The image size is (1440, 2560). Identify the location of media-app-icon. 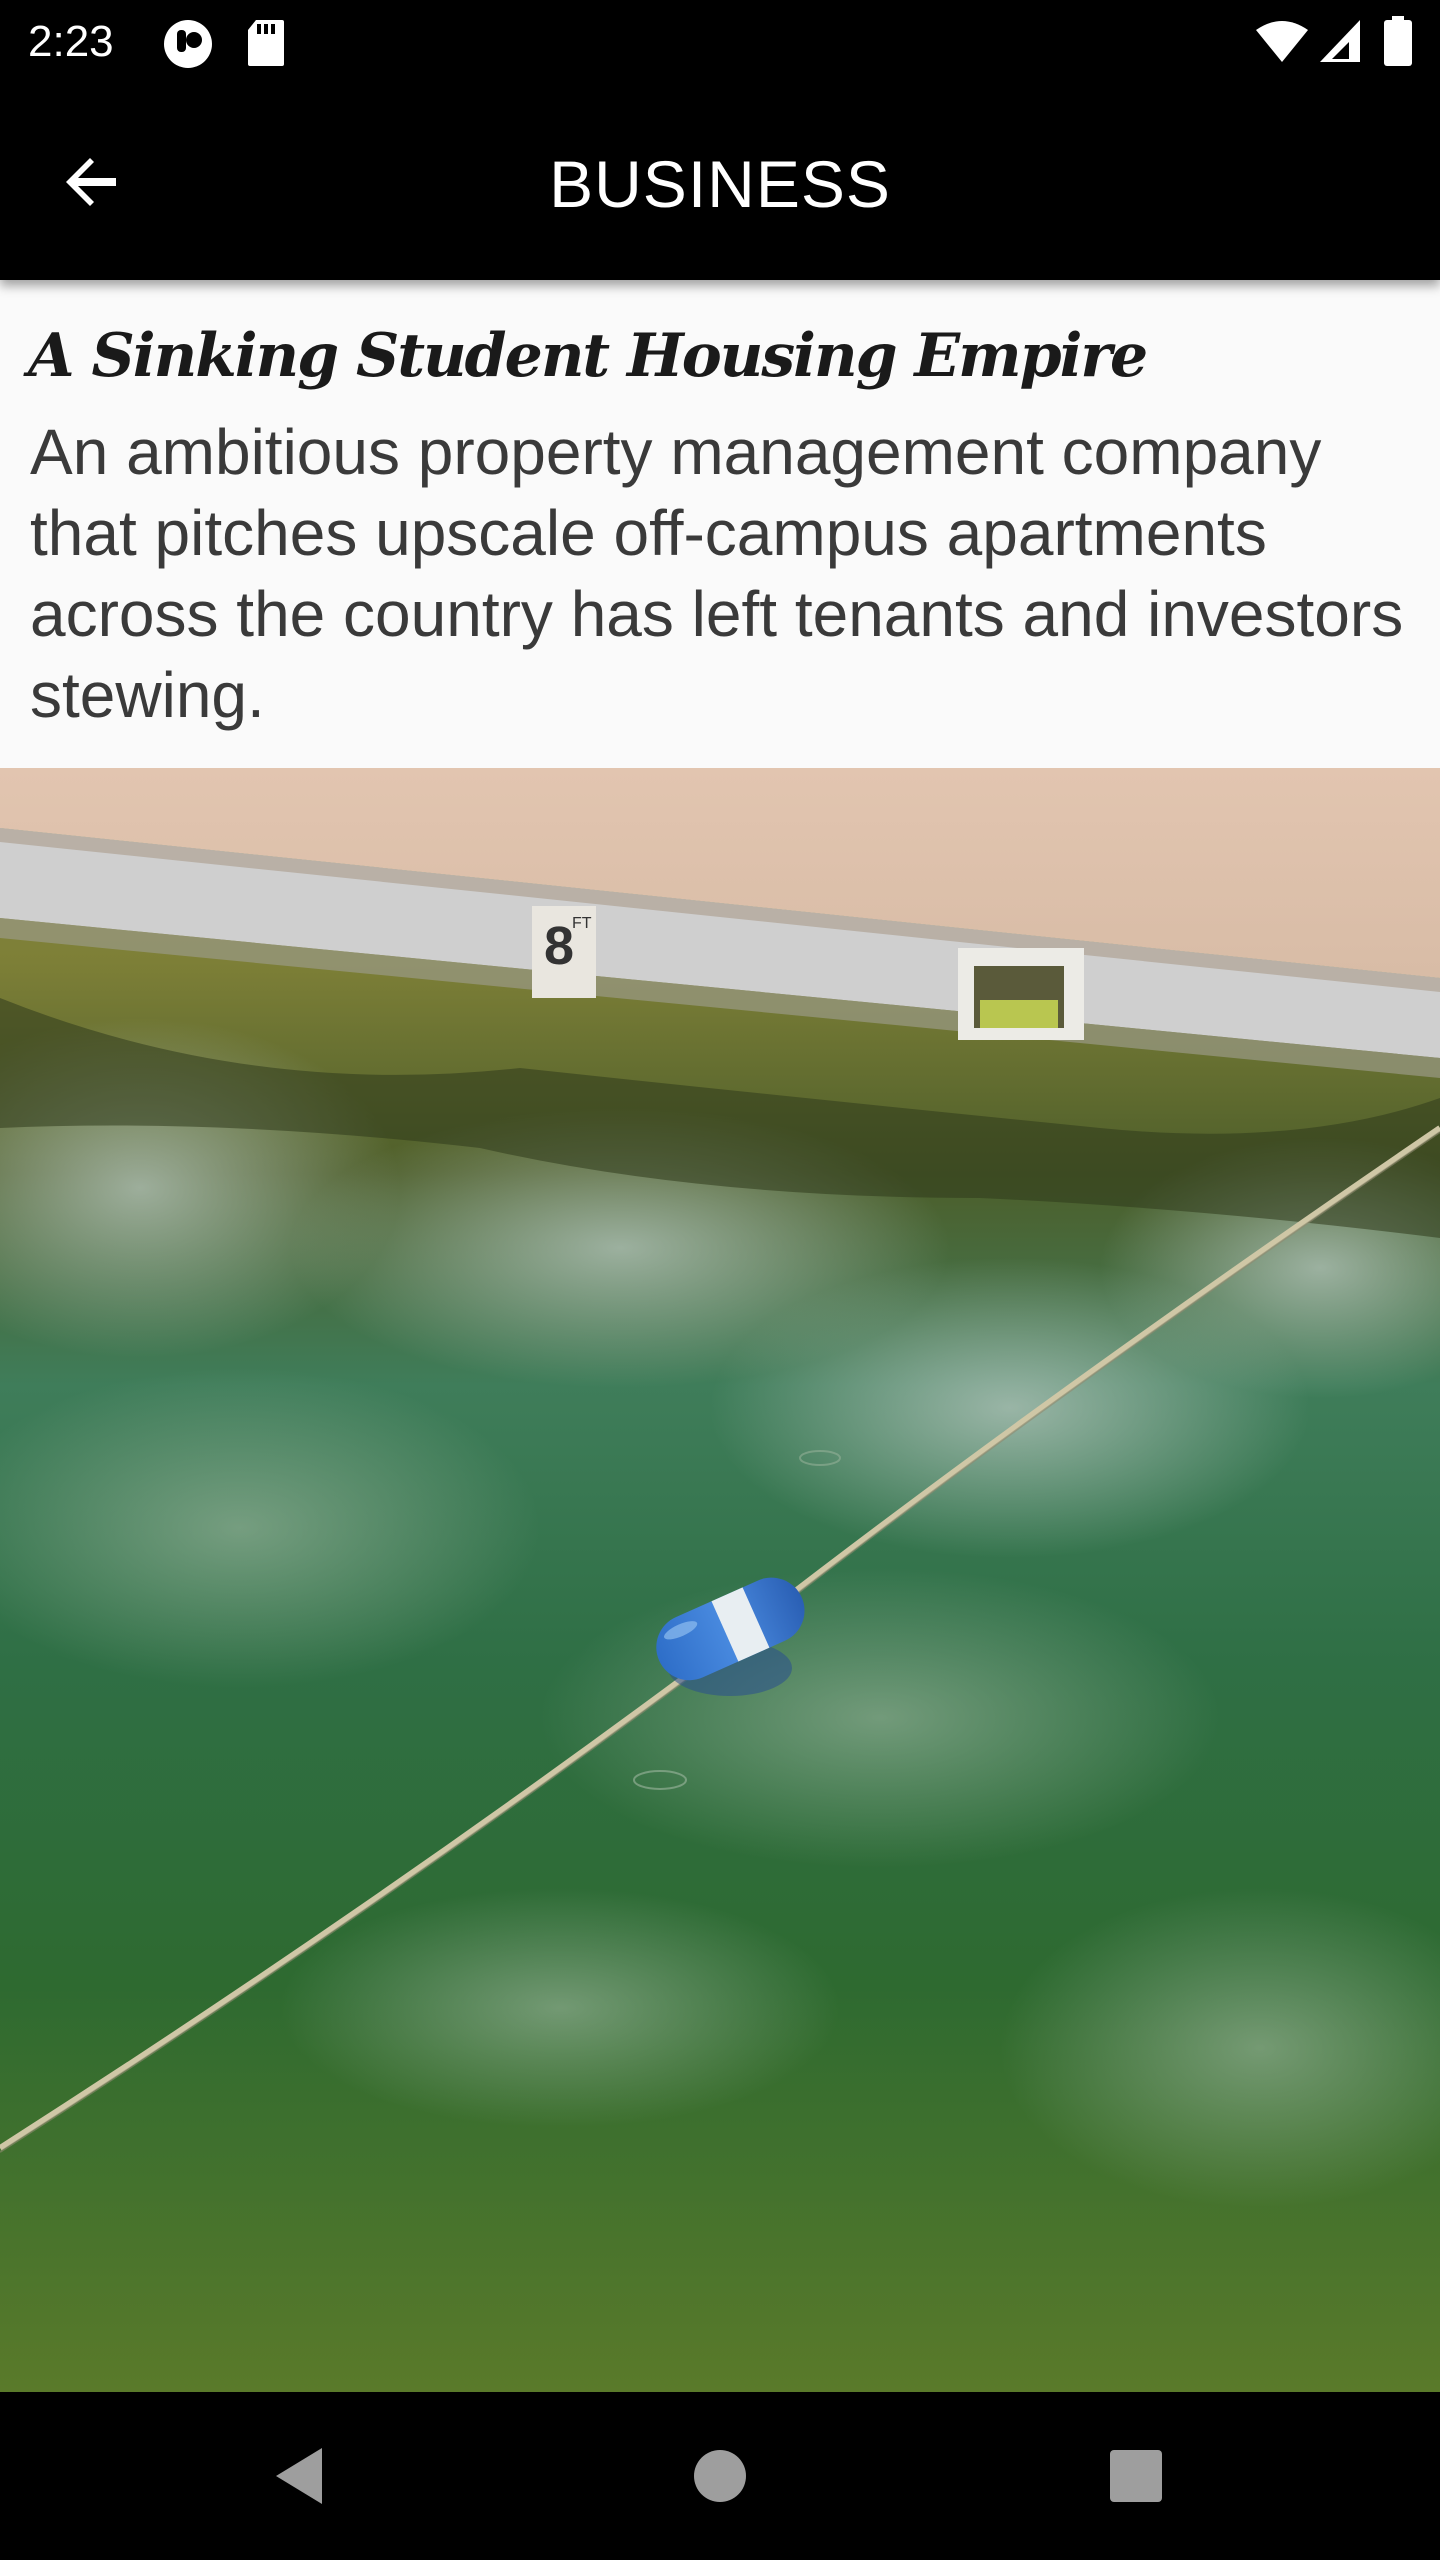
(188, 44).